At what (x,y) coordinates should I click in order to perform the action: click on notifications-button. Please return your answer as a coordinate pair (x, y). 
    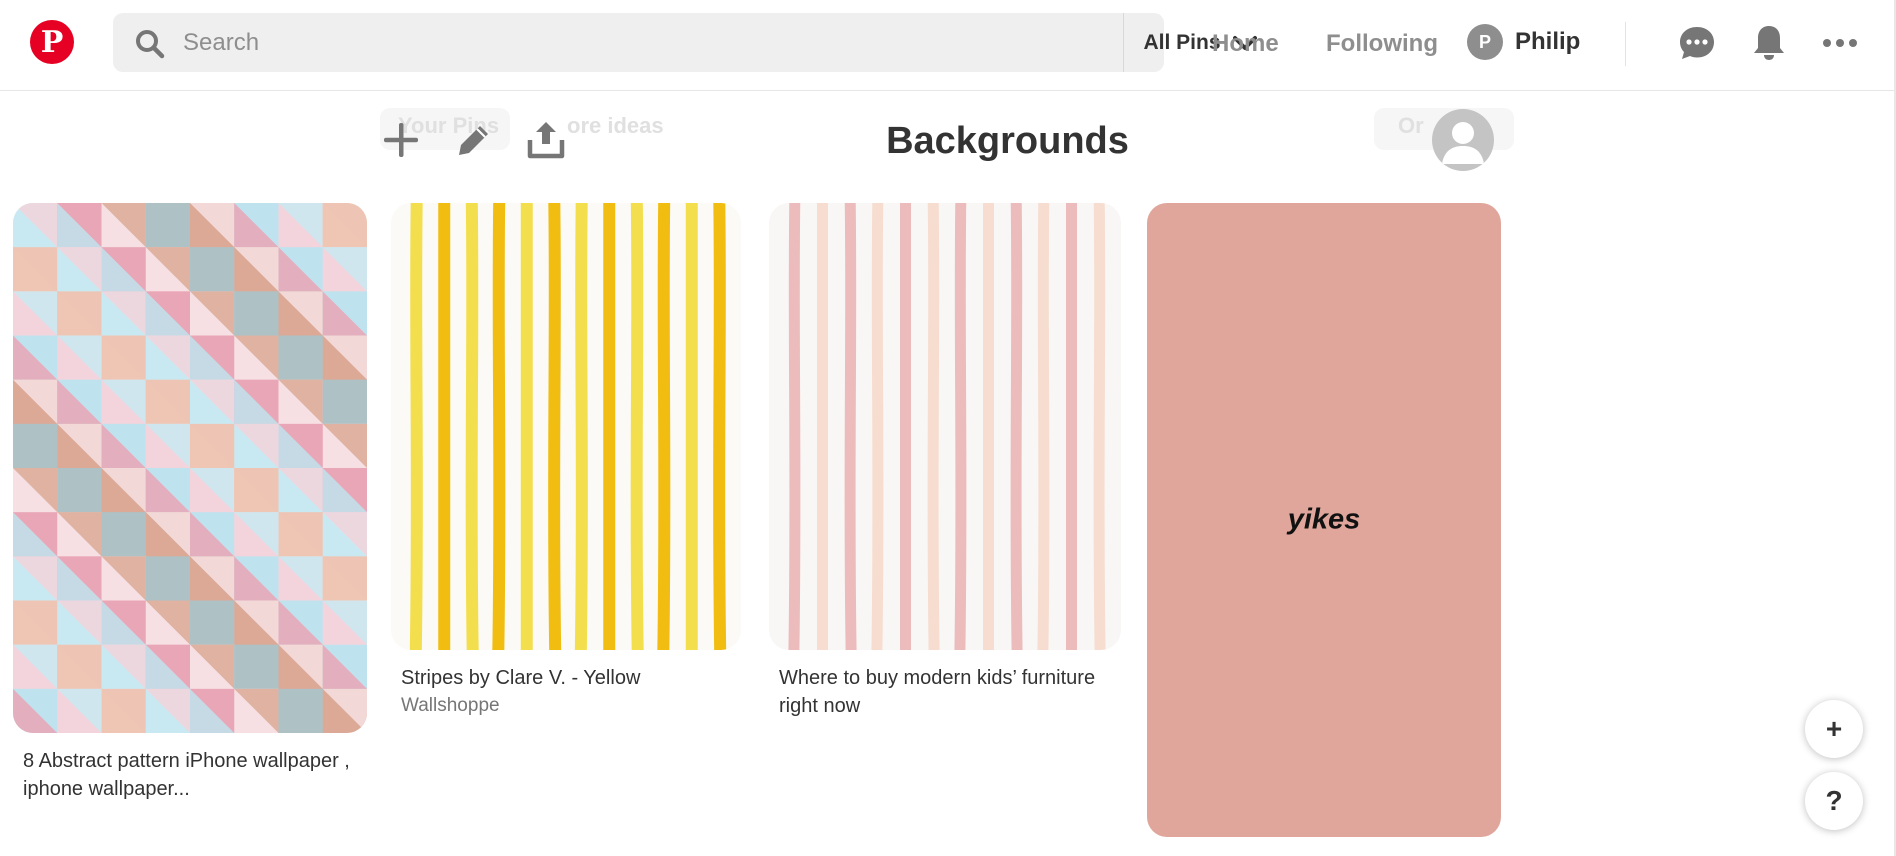
    Looking at the image, I should click on (1769, 43).